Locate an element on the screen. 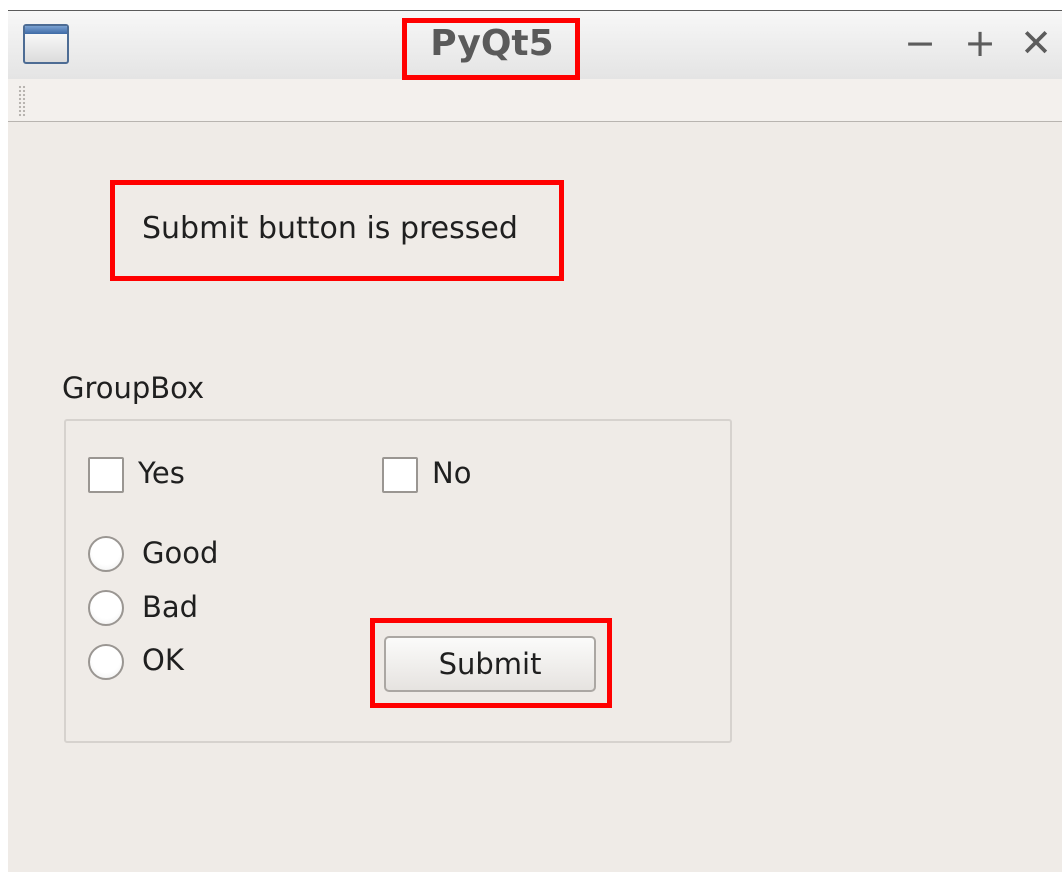  title-bar: PyQt5 − + ✕ is located at coordinates (535, 45).